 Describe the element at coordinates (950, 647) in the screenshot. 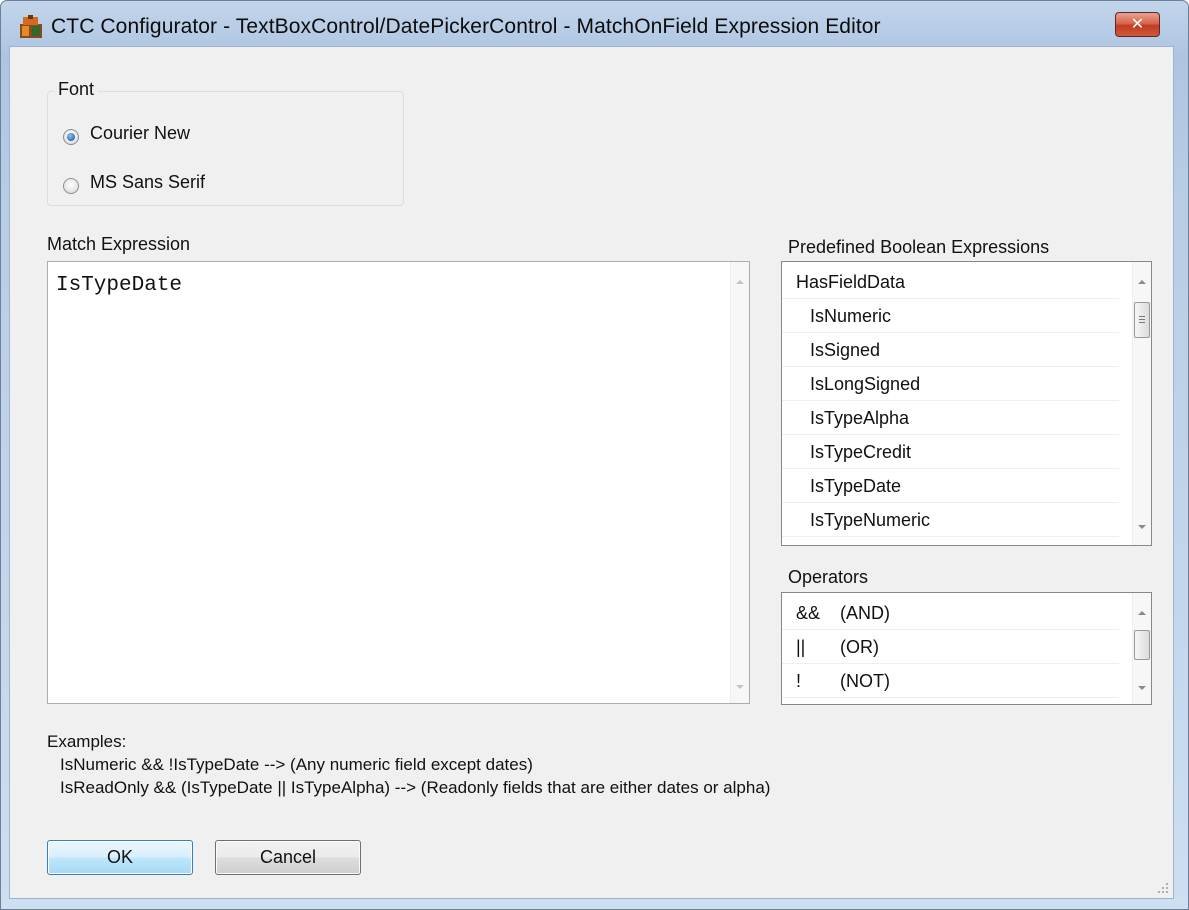

I see `list-item: || (OR)` at that location.